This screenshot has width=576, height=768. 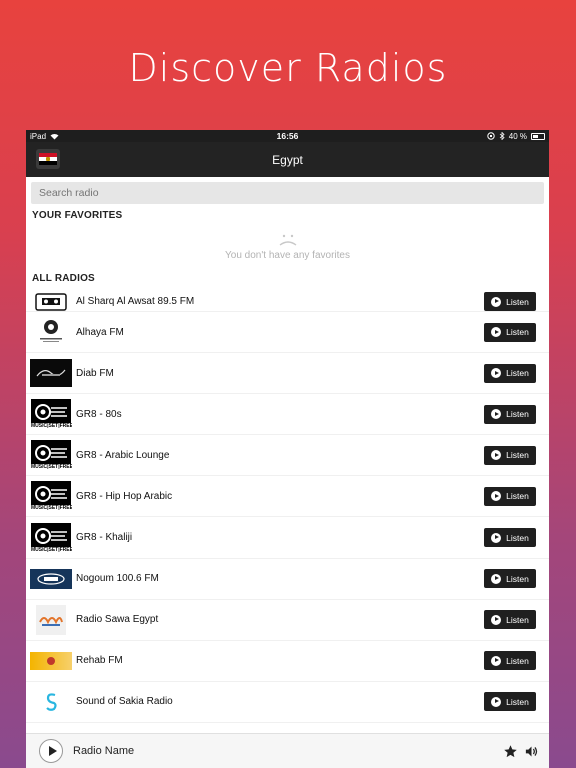 What do you see at coordinates (538, 136) in the screenshot?
I see `battery-icon` at bounding box center [538, 136].